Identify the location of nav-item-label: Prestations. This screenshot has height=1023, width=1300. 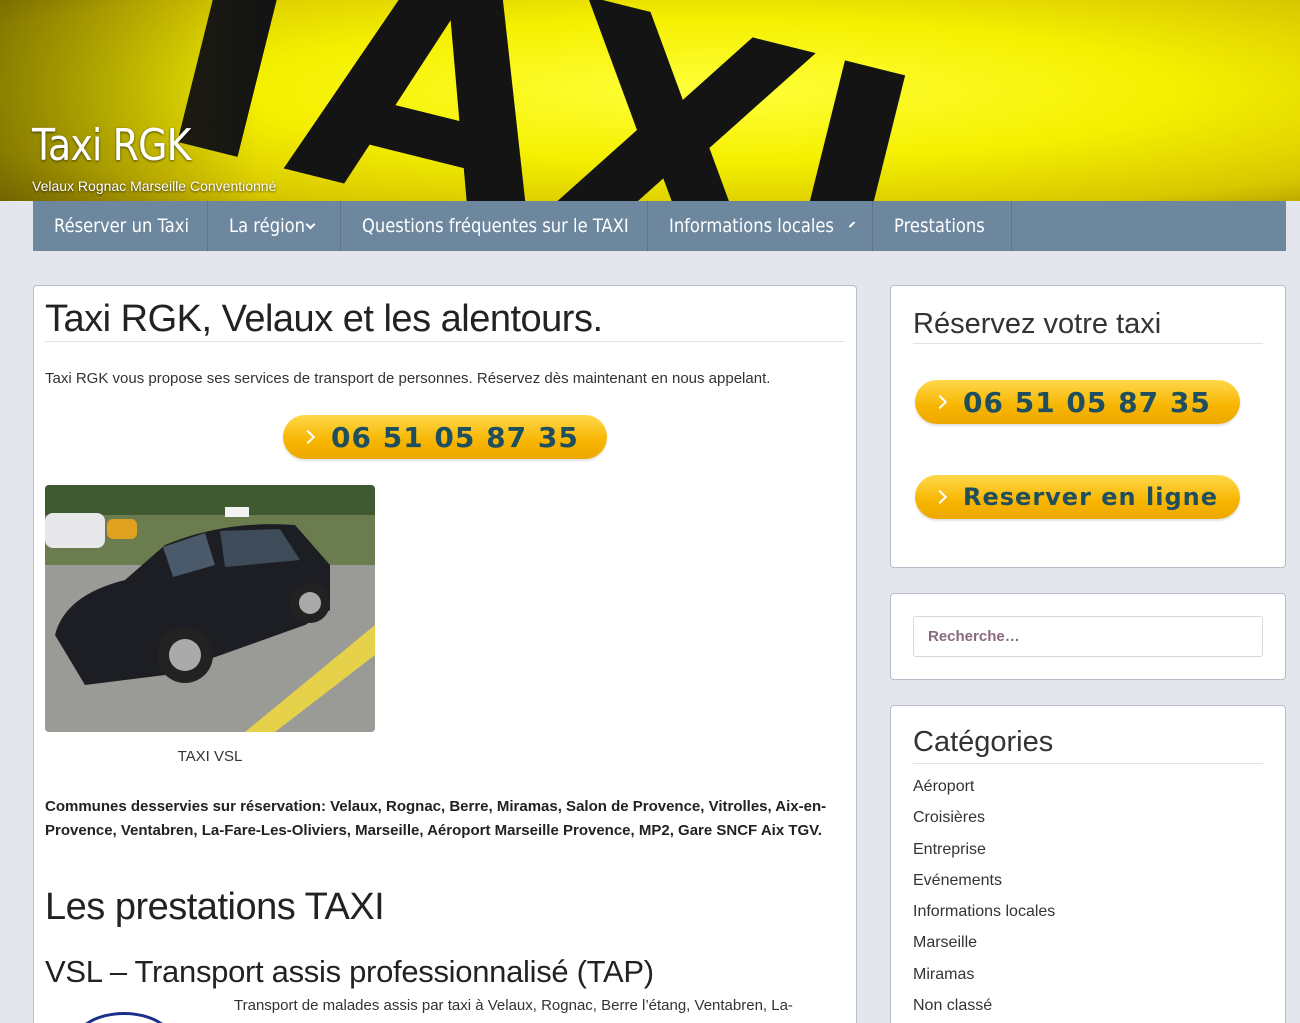
(939, 226).